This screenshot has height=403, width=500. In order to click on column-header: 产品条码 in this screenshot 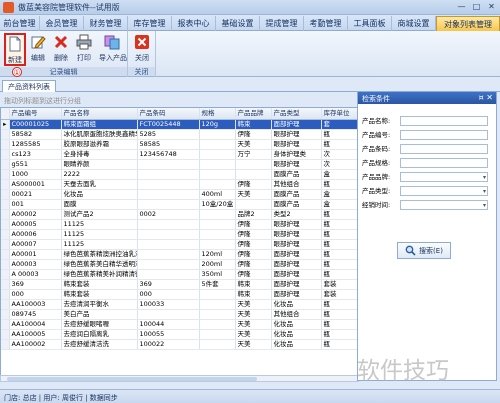, I will do `click(168, 114)`.